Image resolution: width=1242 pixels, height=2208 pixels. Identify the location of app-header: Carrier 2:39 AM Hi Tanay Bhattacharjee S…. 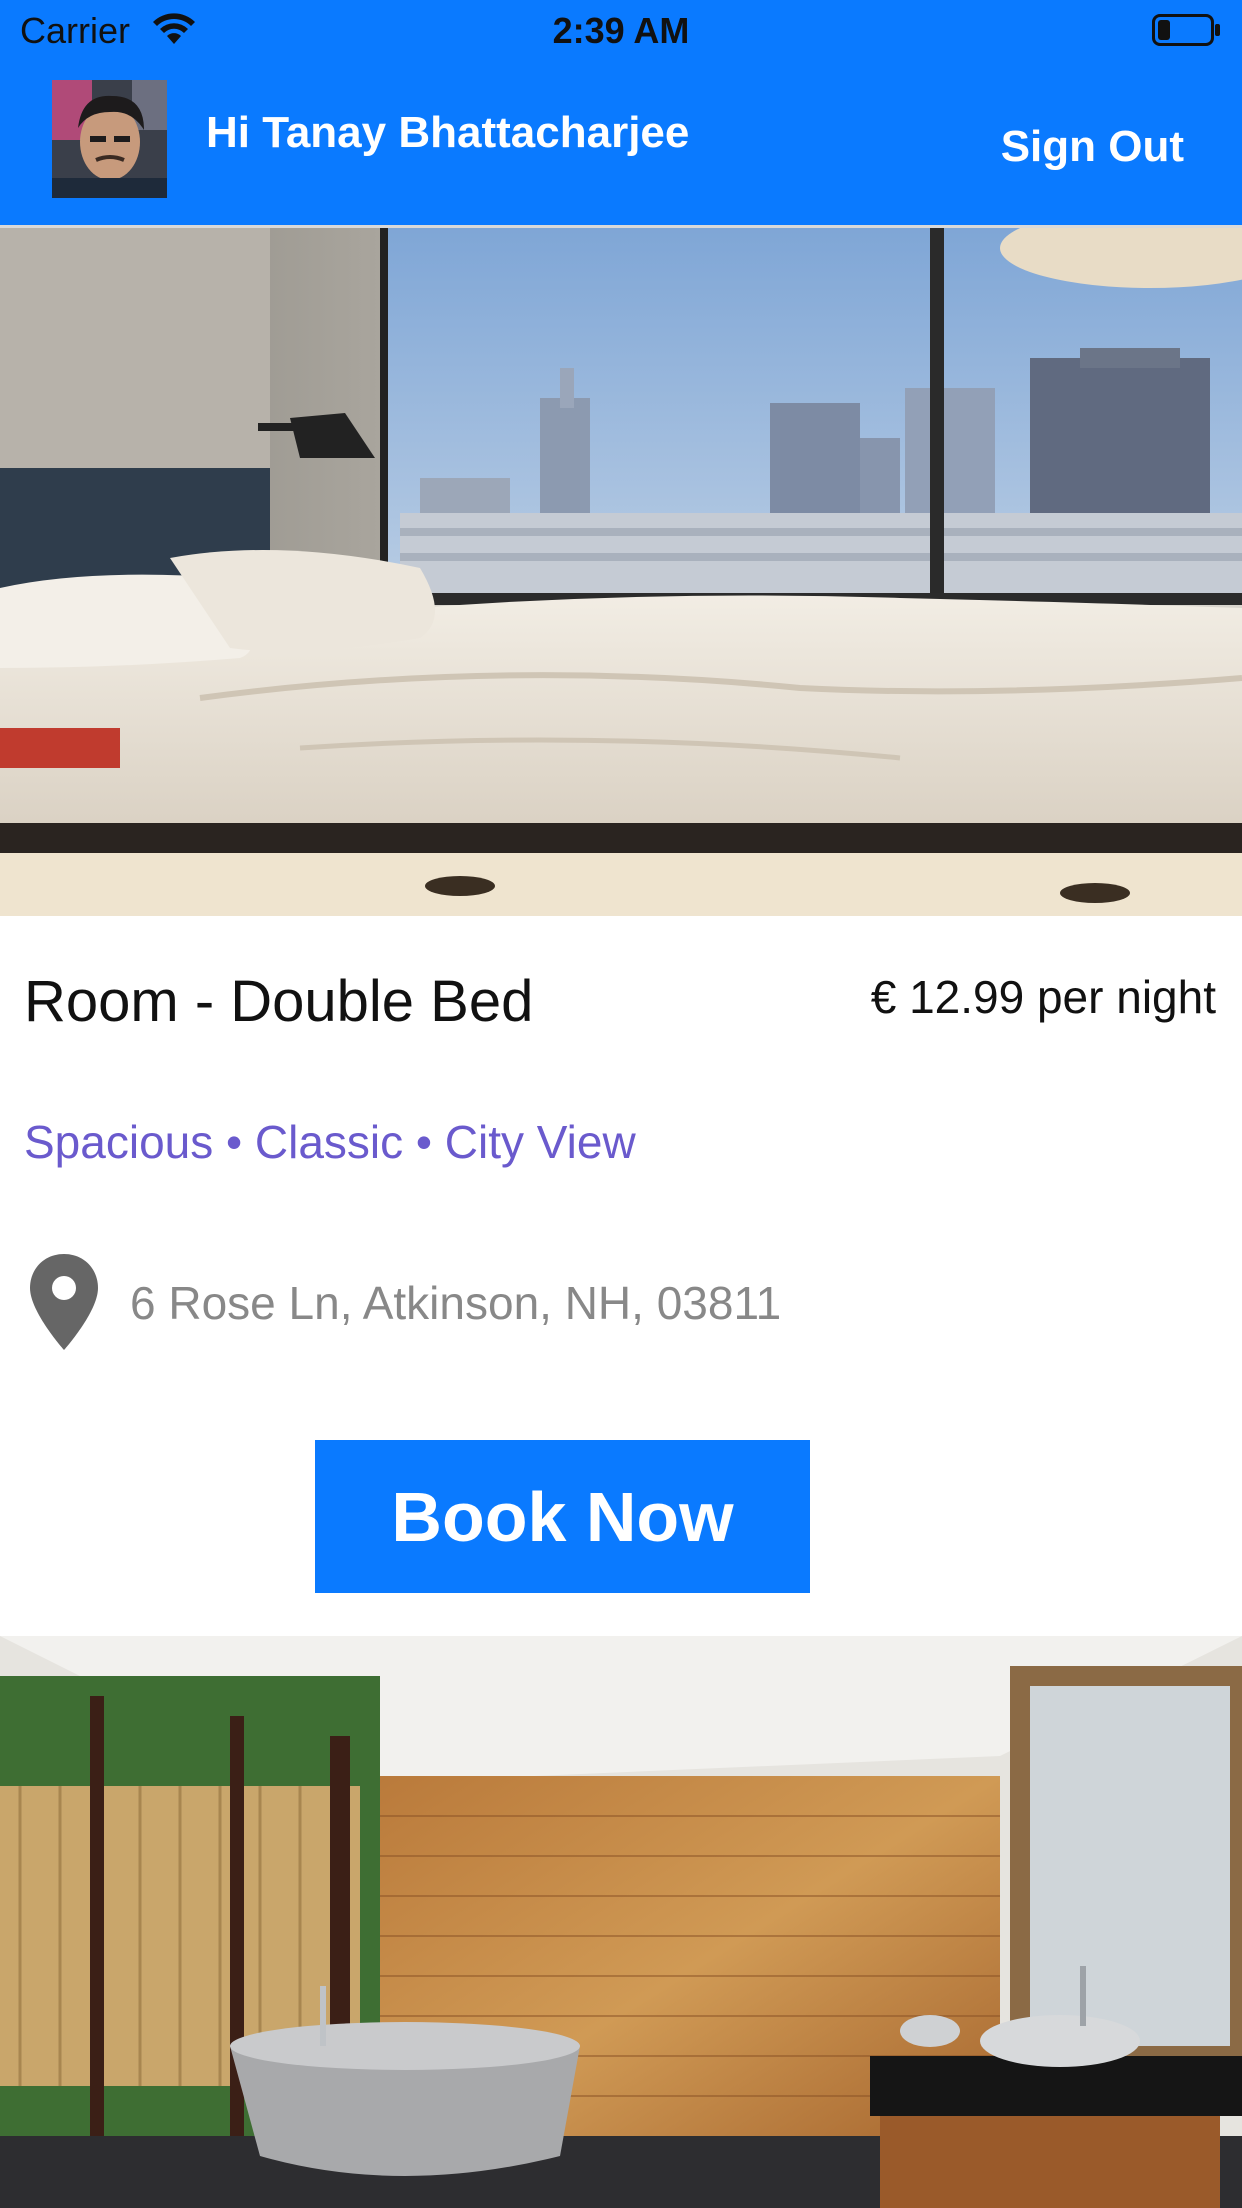
(621, 112).